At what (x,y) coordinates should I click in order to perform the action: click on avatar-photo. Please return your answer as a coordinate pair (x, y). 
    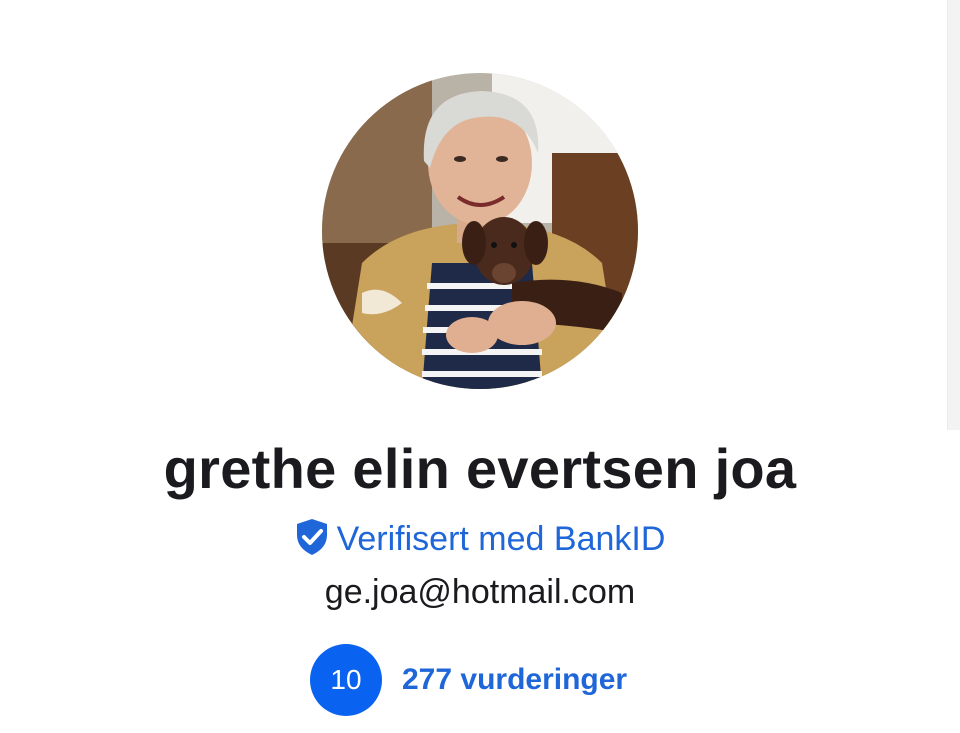
    Looking at the image, I should click on (480, 231).